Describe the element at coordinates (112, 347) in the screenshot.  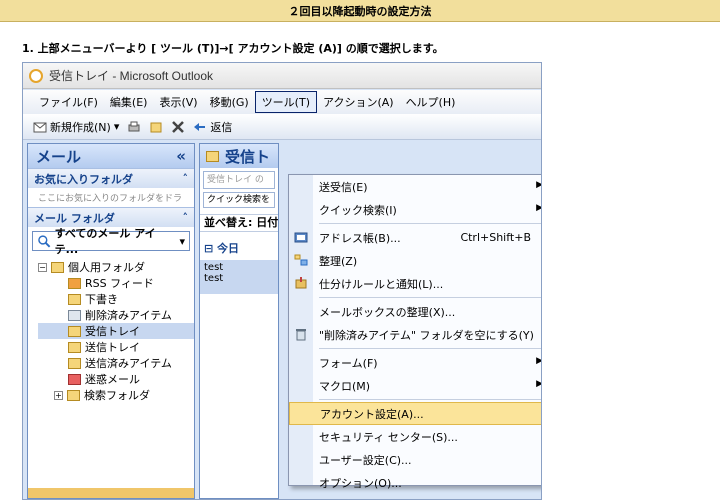
I see `folder-label: 送信トレイ` at that location.